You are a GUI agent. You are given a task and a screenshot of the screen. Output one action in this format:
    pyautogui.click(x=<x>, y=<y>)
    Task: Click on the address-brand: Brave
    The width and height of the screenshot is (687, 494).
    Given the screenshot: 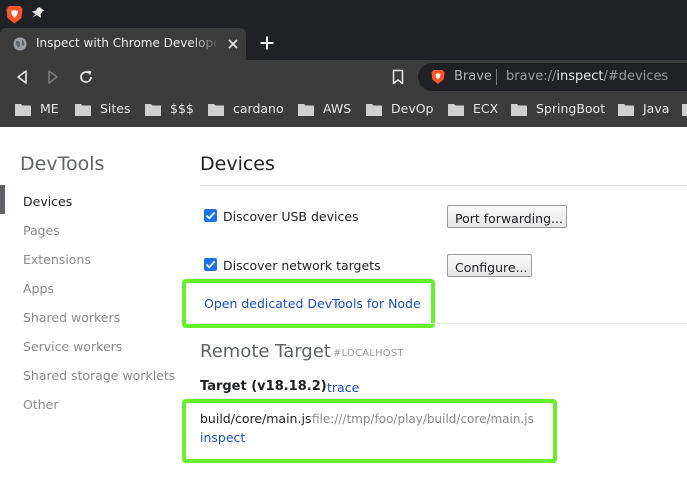 What is the action you would take?
    pyautogui.click(x=473, y=76)
    